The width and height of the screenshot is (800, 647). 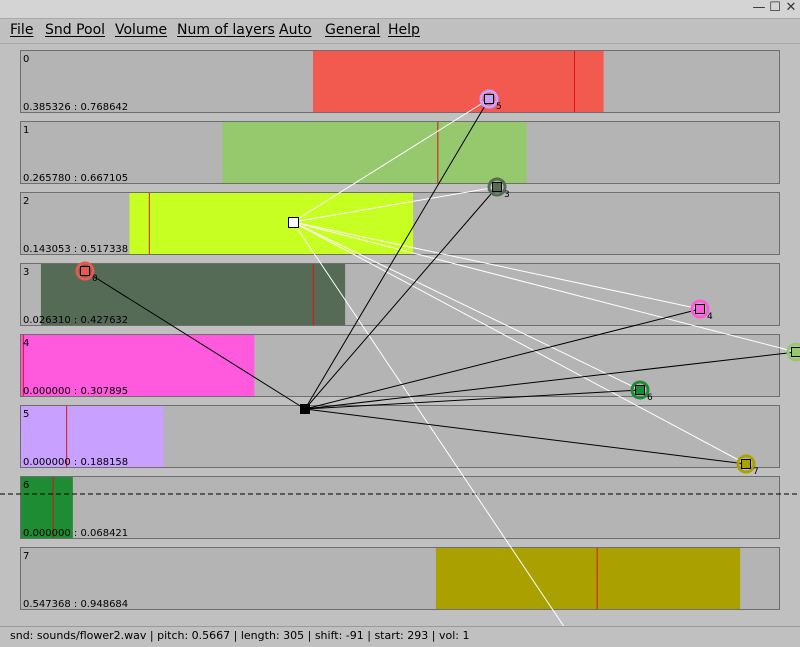 I want to click on menu-num-of-layers: Num of layers, so click(x=226, y=30).